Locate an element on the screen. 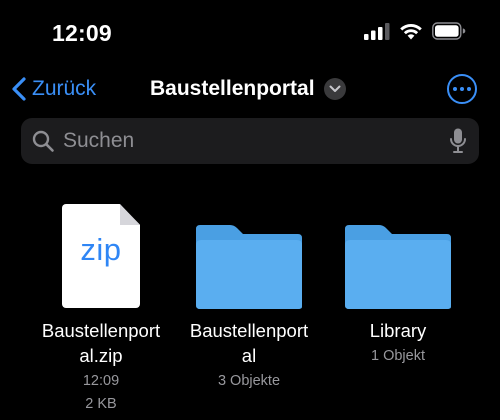 This screenshot has height=420, width=500. page-title: Baustellenportal is located at coordinates (232, 88).